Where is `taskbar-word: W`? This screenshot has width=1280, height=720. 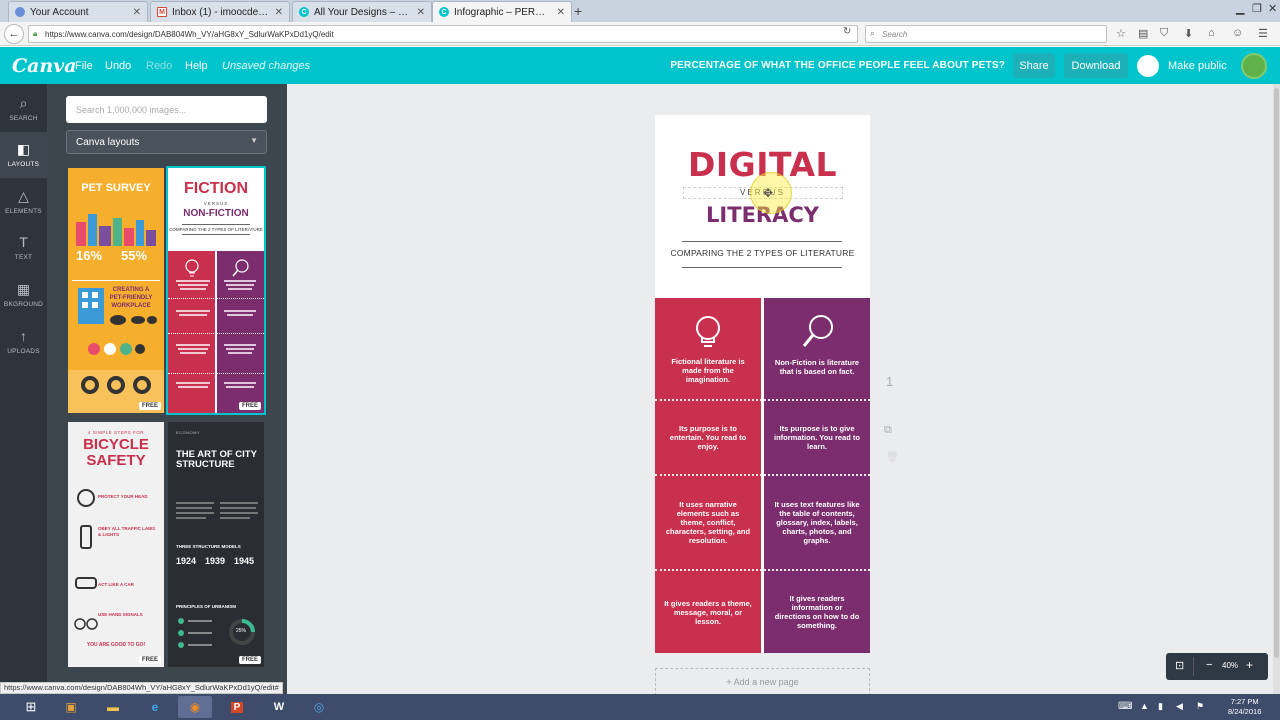
taskbar-word: W is located at coordinates (279, 707).